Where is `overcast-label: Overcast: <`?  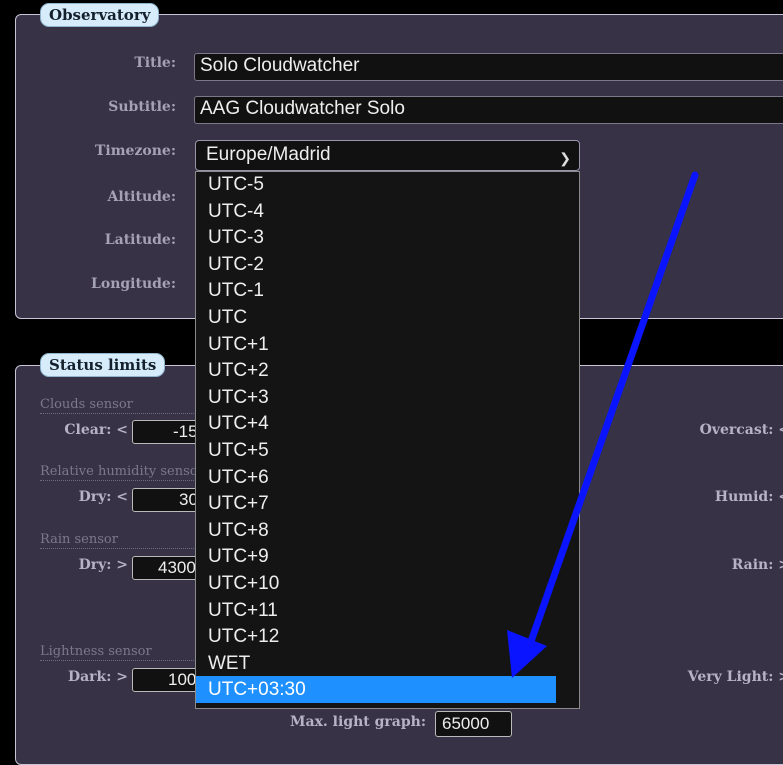 overcast-label: Overcast: < is located at coordinates (741, 430).